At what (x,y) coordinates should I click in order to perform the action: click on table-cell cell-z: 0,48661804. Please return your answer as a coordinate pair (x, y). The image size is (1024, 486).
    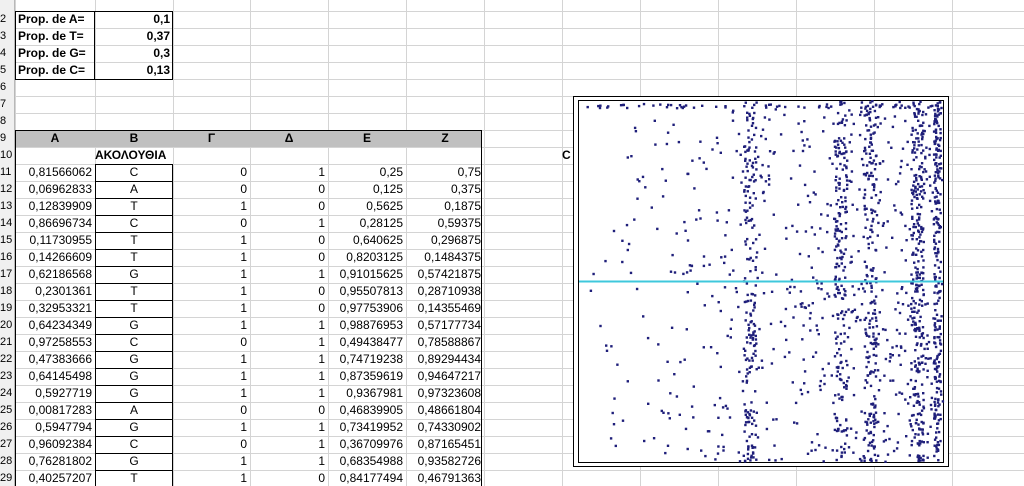
    Looking at the image, I should click on (445, 410).